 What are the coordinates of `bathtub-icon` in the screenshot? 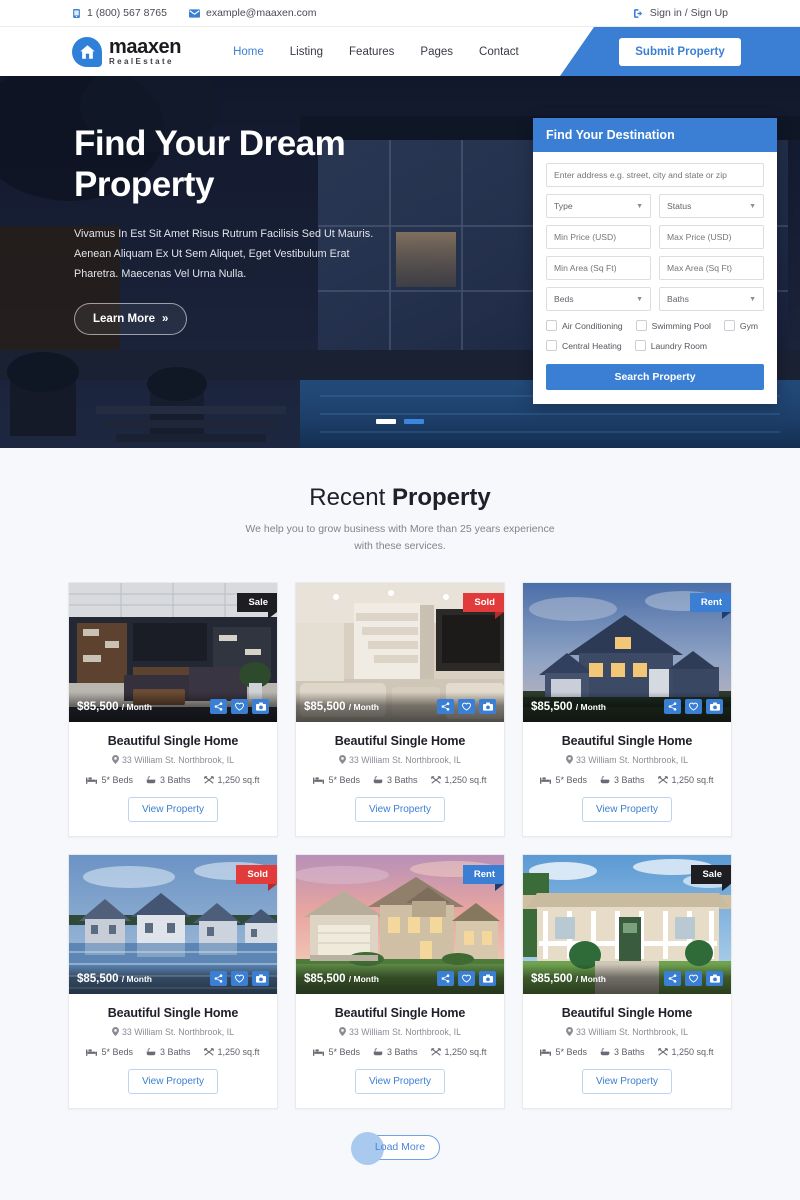 It's located at (151, 1051).